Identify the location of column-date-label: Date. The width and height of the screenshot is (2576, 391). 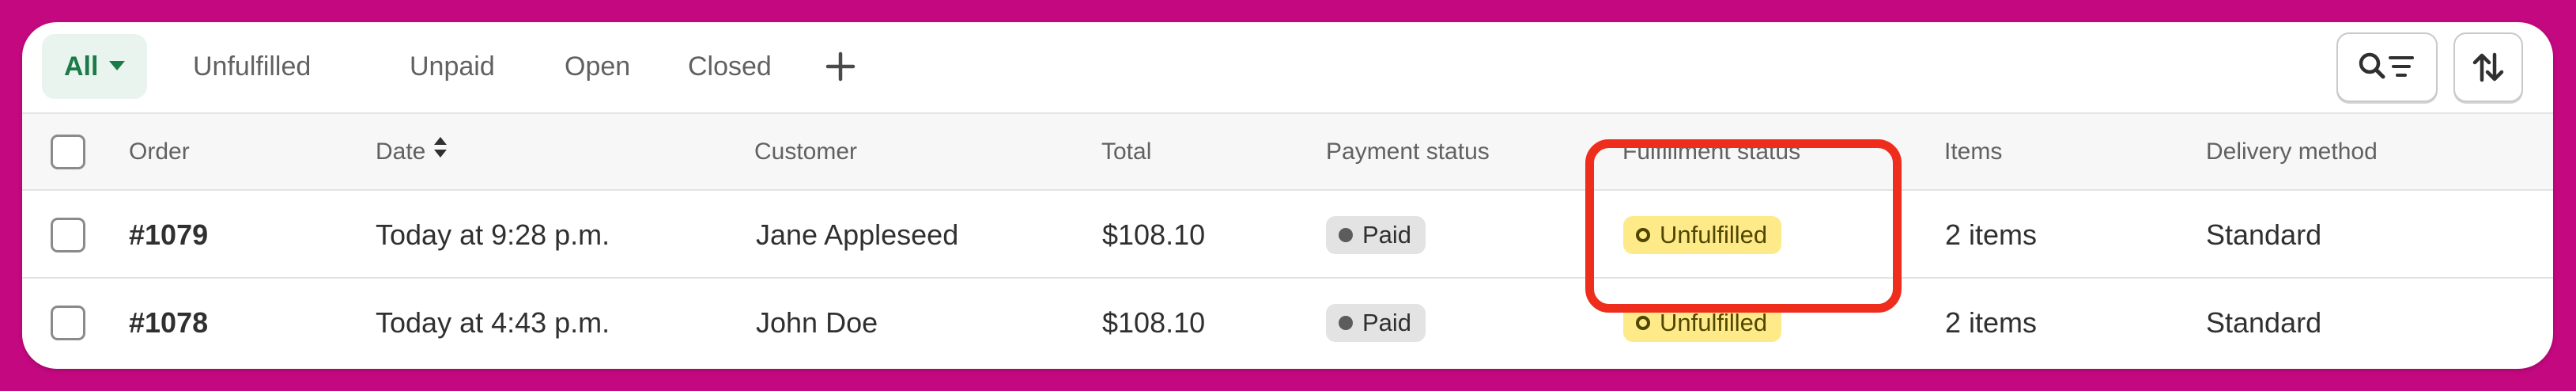
(401, 152).